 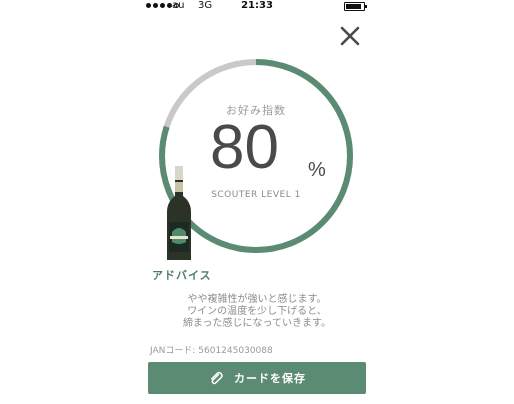 What do you see at coordinates (257, 323) in the screenshot?
I see `advice-line: 締まった感じになっていきます。` at bounding box center [257, 323].